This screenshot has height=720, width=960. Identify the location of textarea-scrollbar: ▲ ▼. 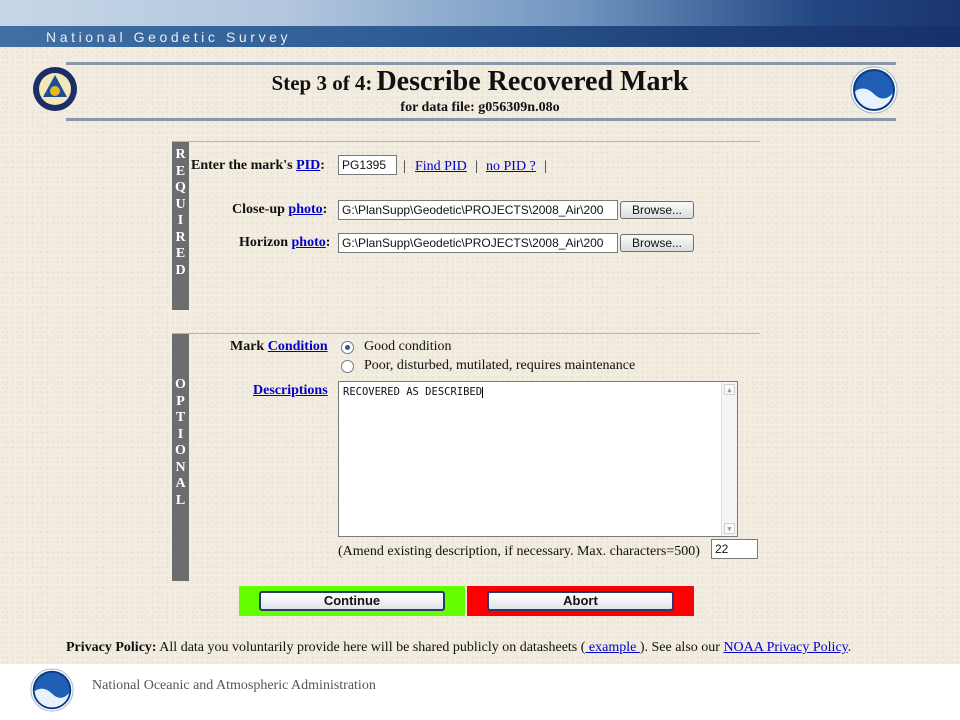
(729, 459).